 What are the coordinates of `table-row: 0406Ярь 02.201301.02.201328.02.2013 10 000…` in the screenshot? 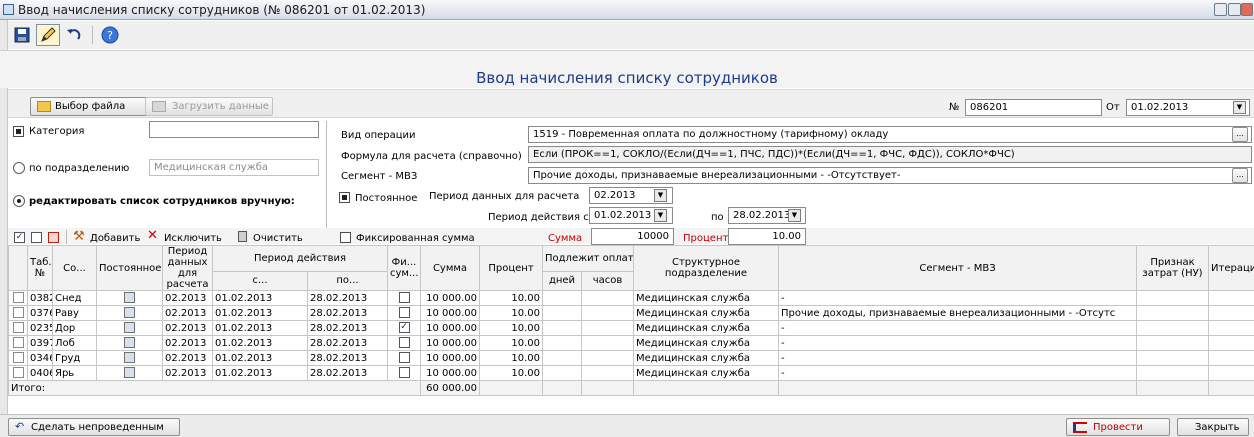 It's located at (631, 373).